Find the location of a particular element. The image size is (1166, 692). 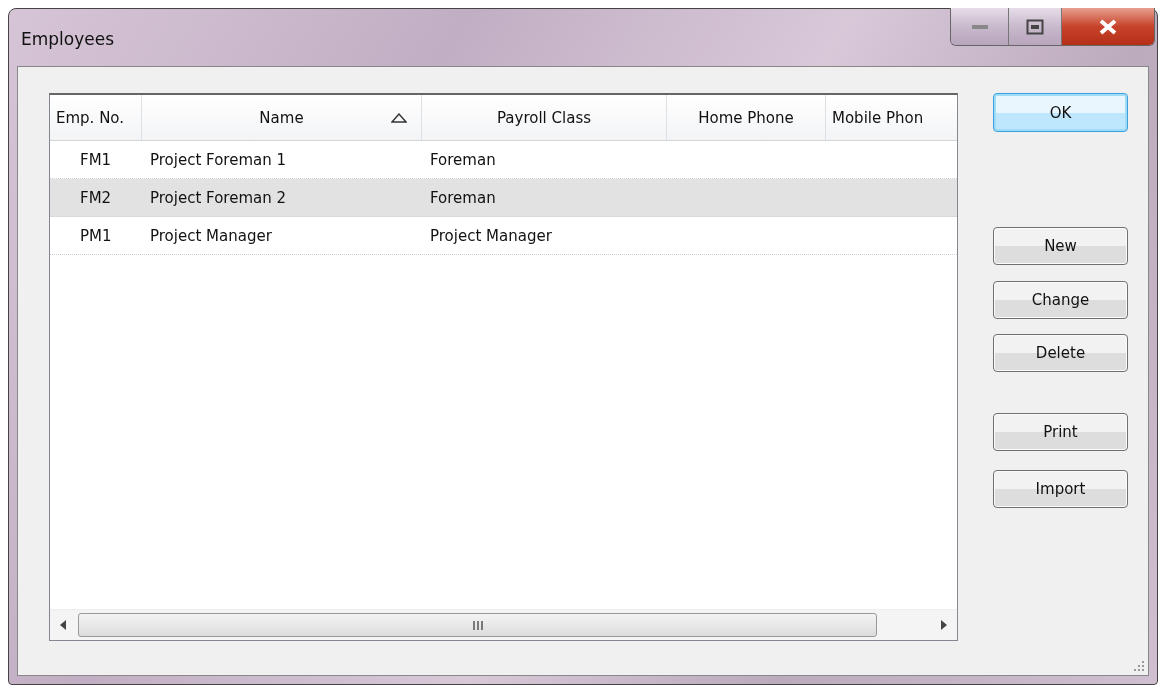

table-row: FM2 Project Foreman 2 Foreman is located at coordinates (503, 198).